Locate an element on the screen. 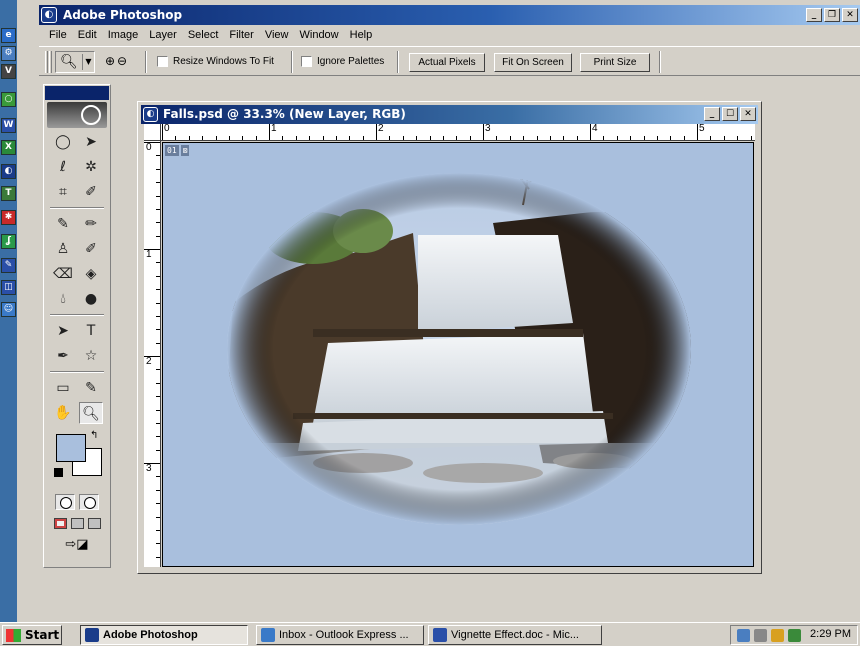  vnc-tray-icon is located at coordinates (794, 635).